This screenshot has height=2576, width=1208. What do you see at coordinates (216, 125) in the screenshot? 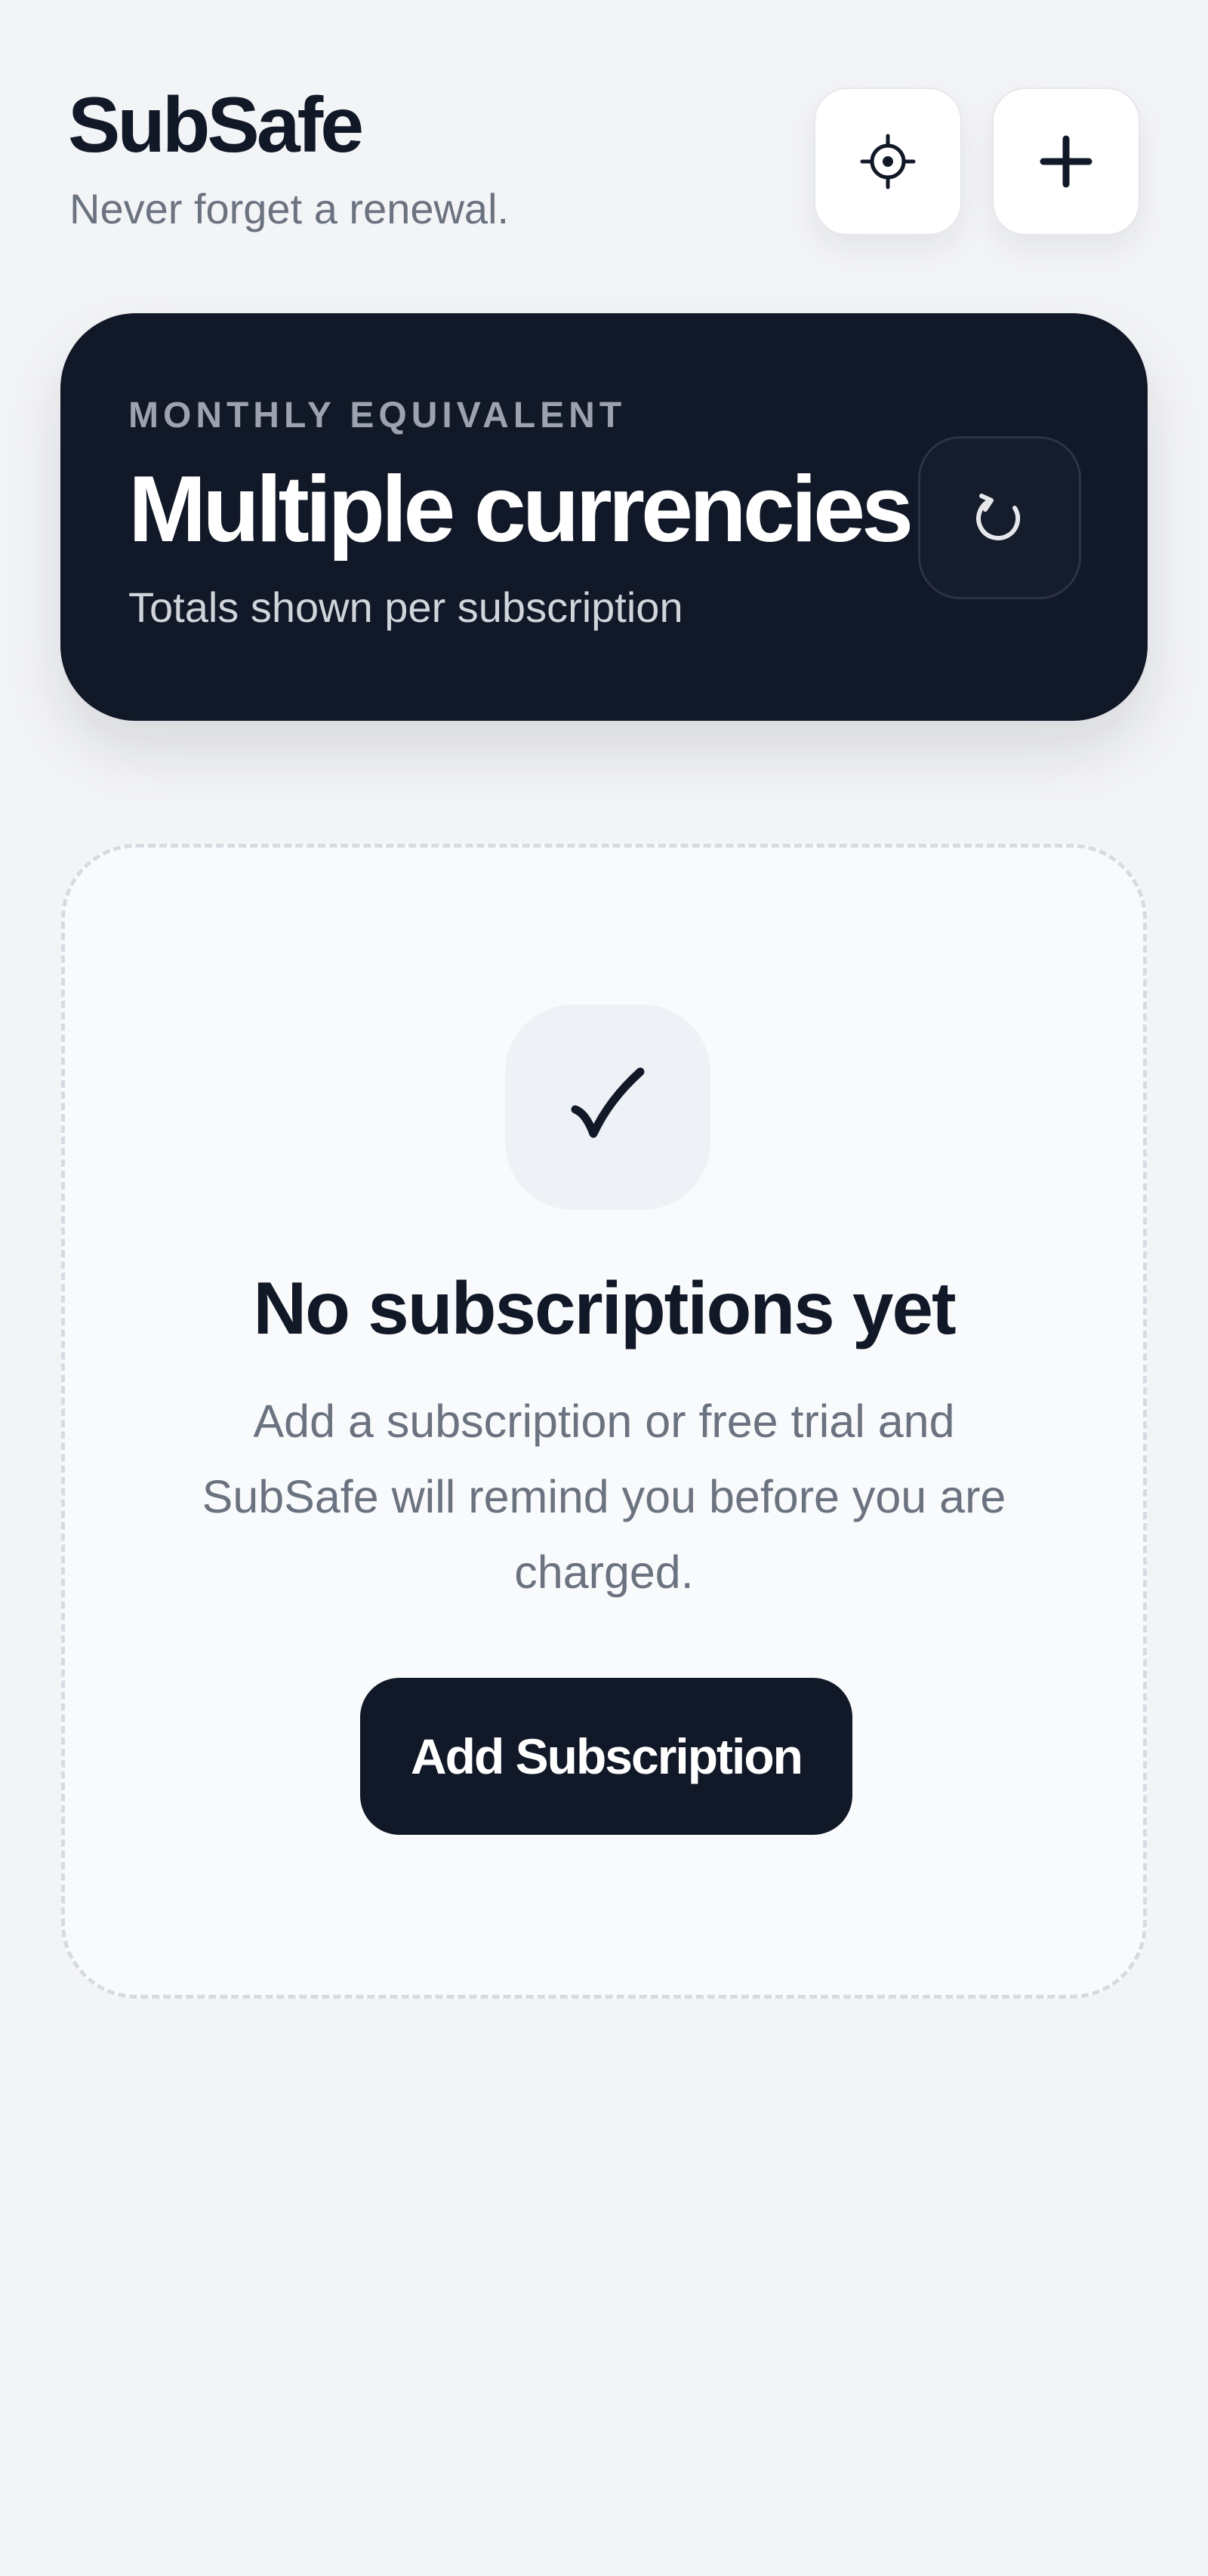
I see `app-title: SubSafe` at bounding box center [216, 125].